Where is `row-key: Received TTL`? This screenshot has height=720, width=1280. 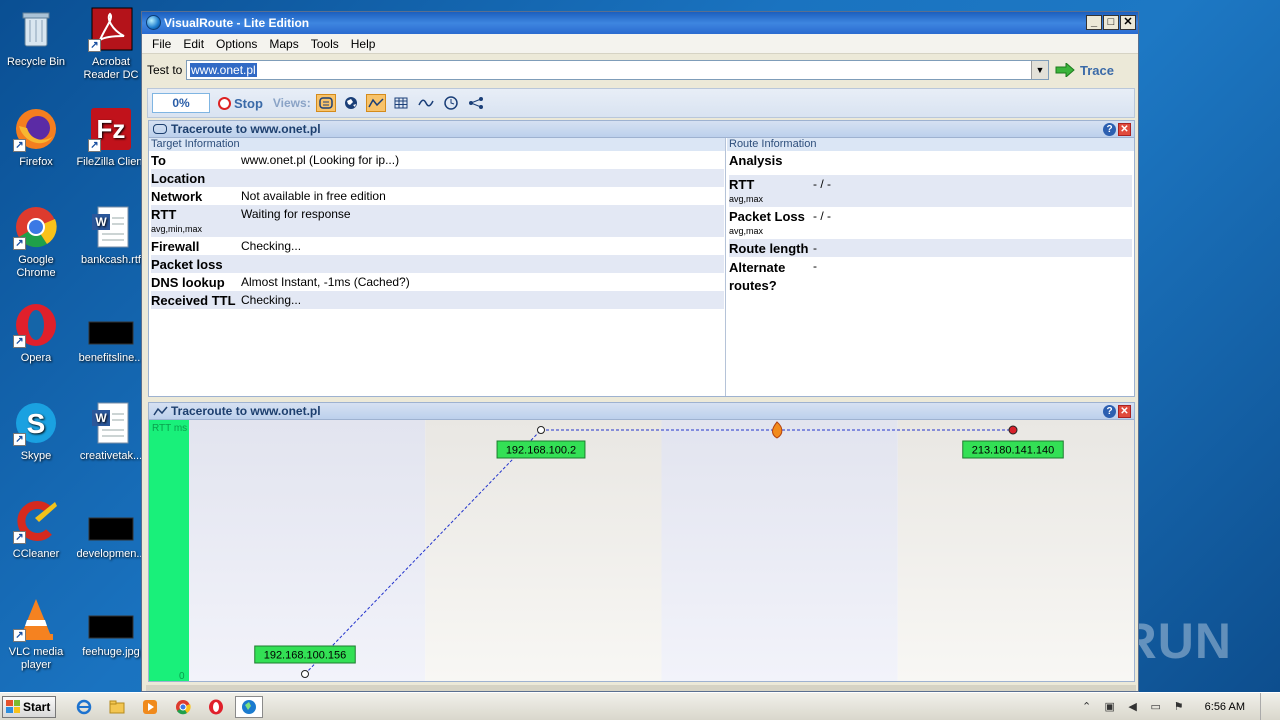
row-key: Received TTL is located at coordinates (193, 300).